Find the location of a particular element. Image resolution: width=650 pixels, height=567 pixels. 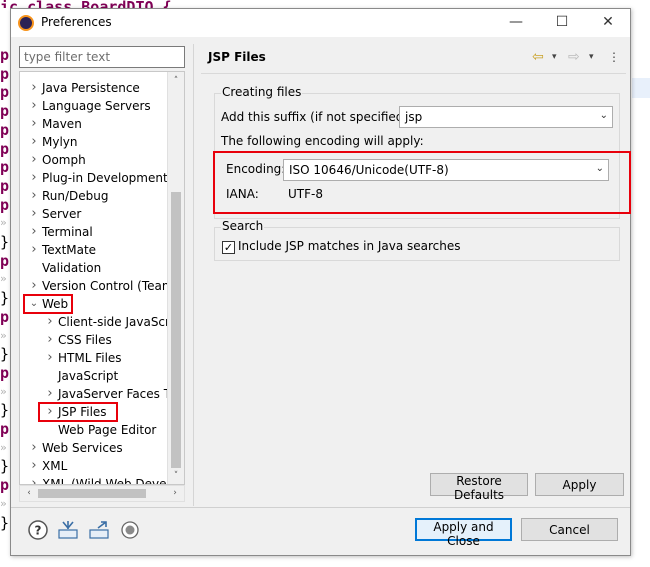

tree-item: › JavaServer Faces Tools is located at coordinates (102, 394).